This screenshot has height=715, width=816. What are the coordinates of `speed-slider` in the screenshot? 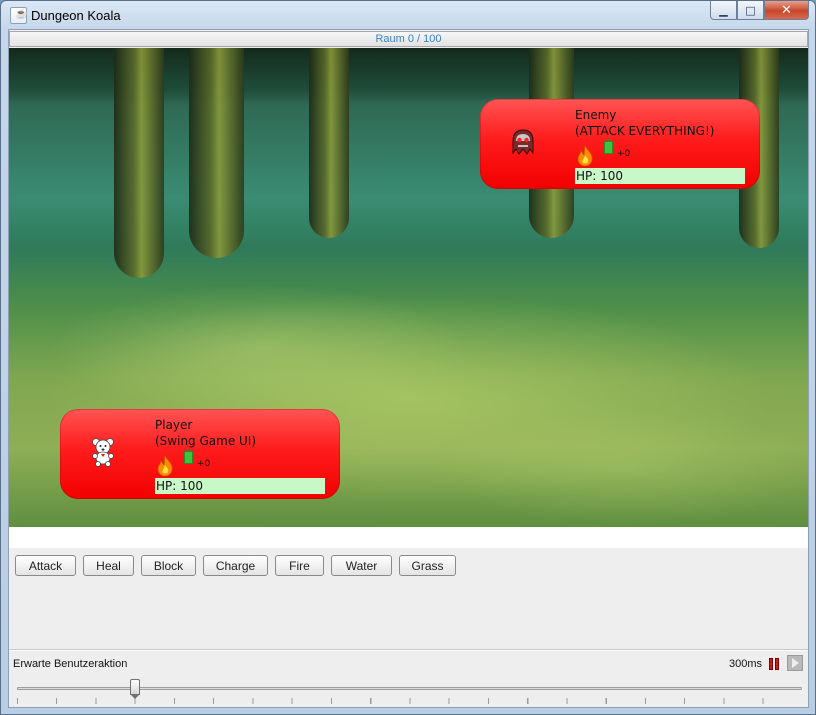 It's located at (409, 692).